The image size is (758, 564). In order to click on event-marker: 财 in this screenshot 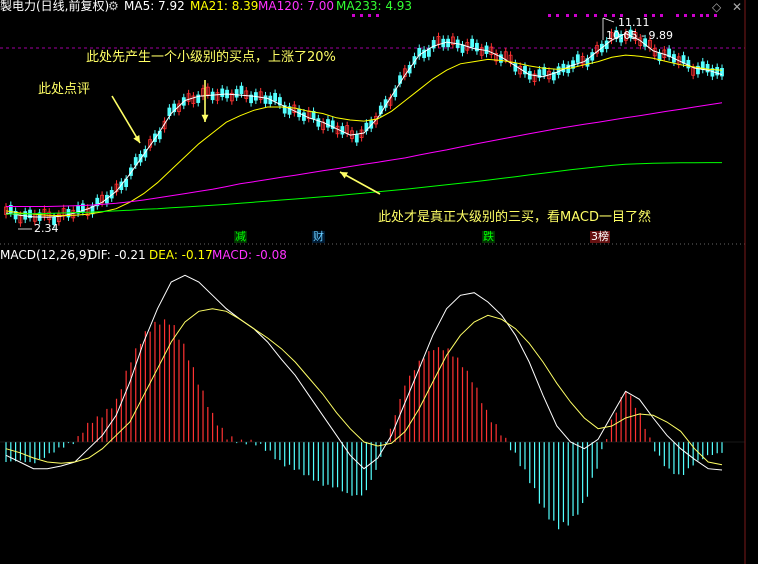, I will do `click(318, 237)`.